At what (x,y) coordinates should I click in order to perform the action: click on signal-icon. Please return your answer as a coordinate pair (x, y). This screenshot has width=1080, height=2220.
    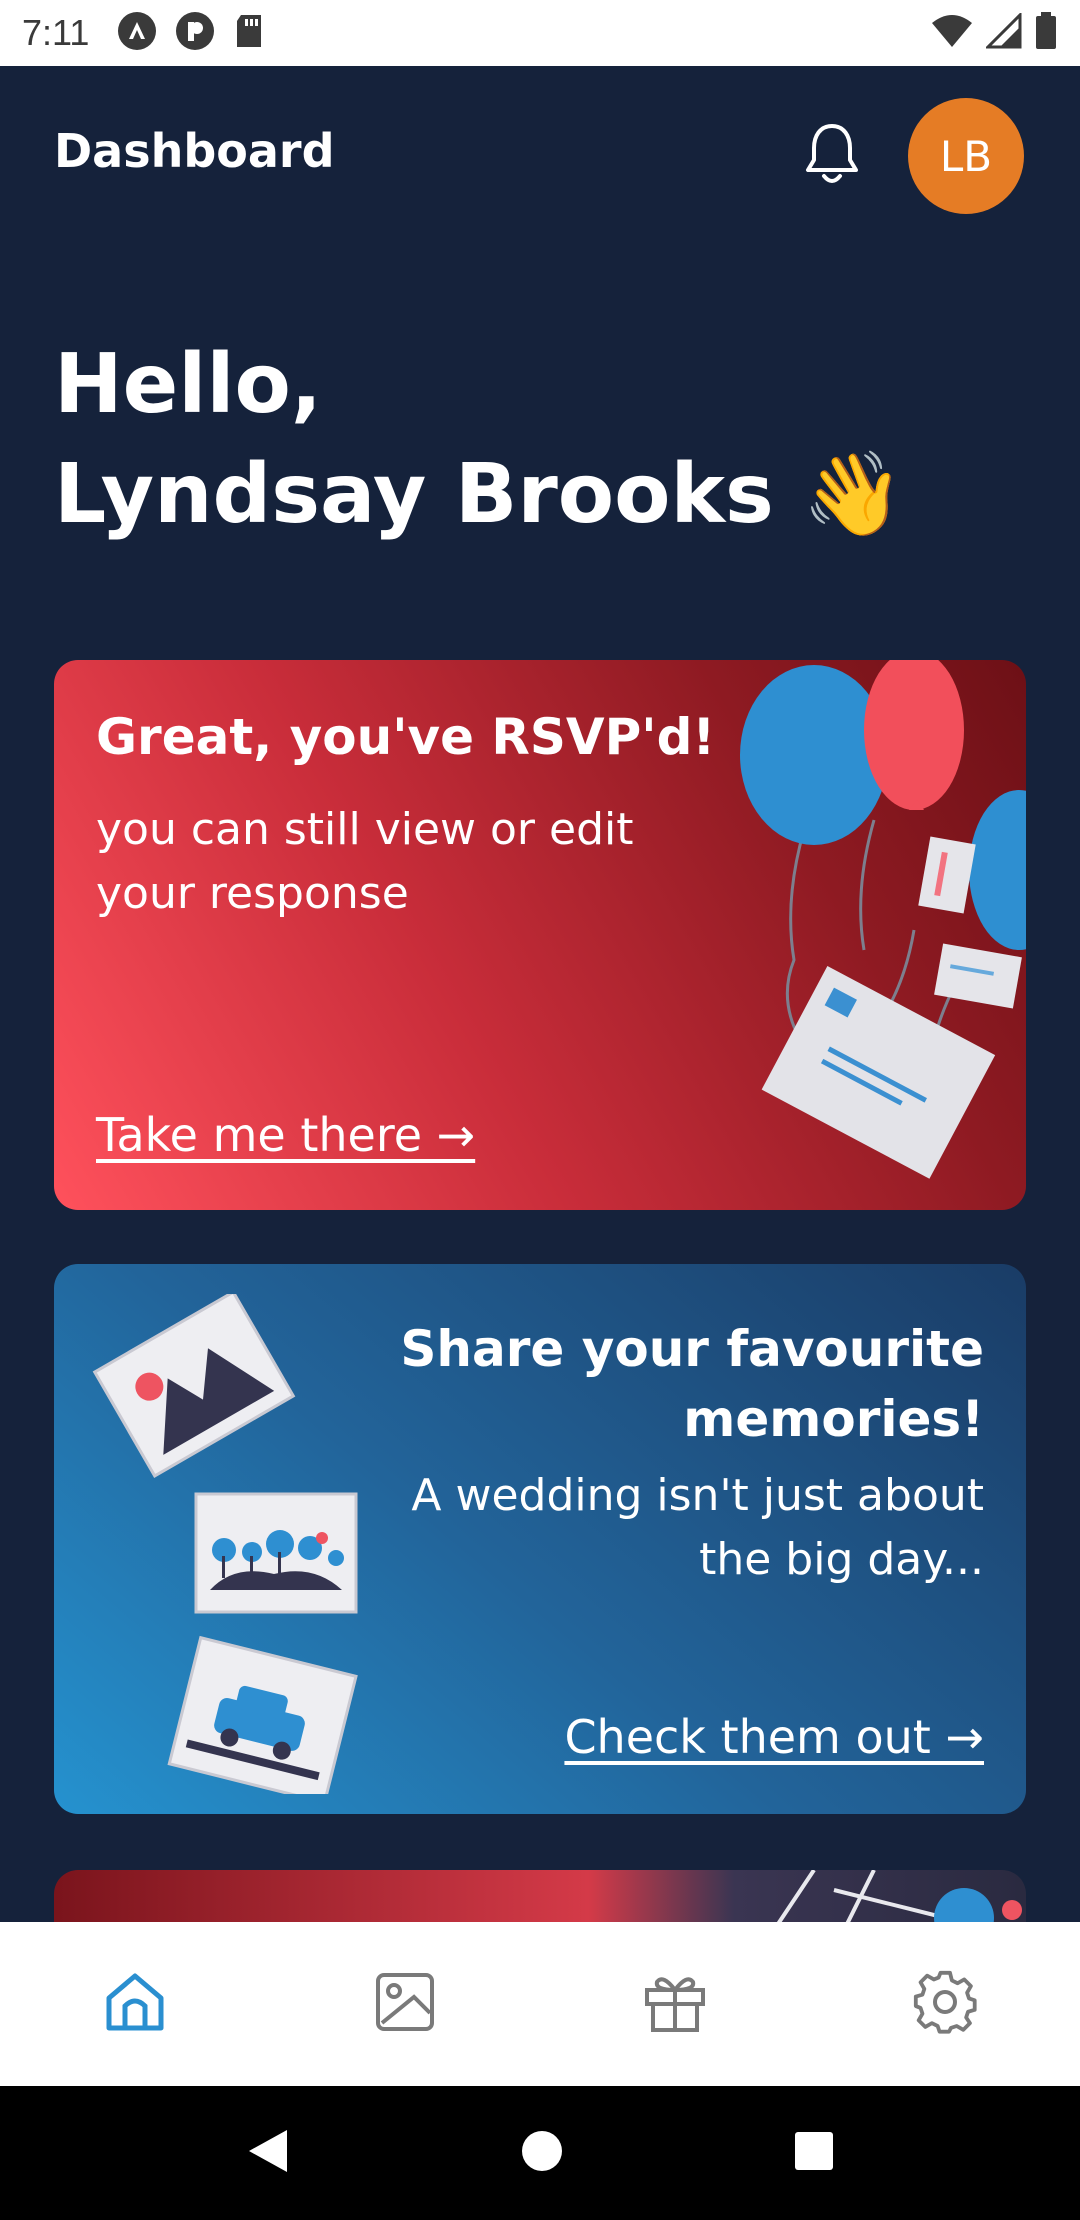
    Looking at the image, I should click on (1003, 32).